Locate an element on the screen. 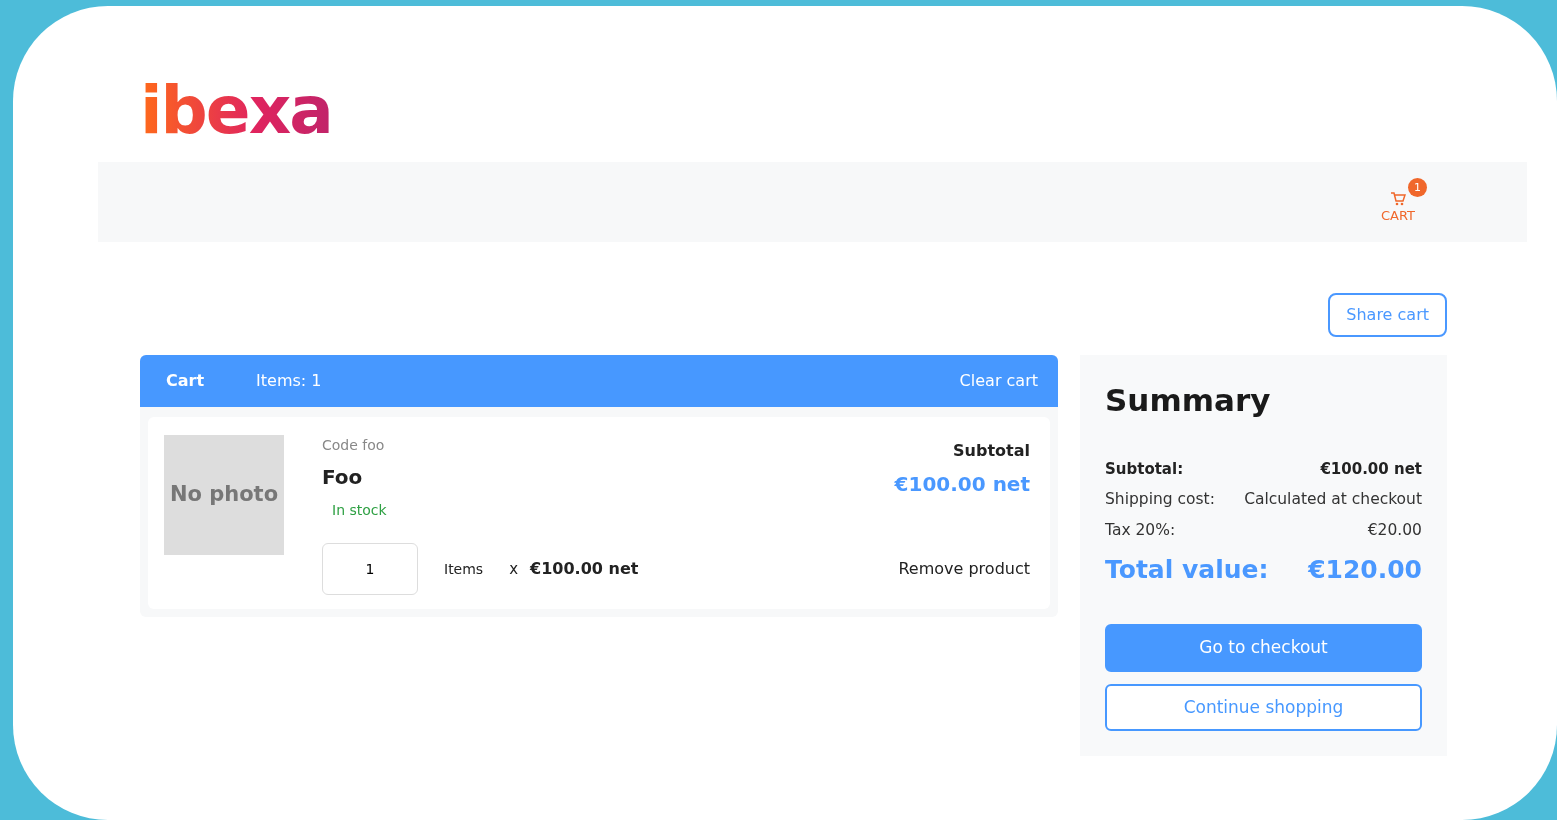 The height and width of the screenshot is (820, 1557). product-name: Foo is located at coordinates (343, 477).